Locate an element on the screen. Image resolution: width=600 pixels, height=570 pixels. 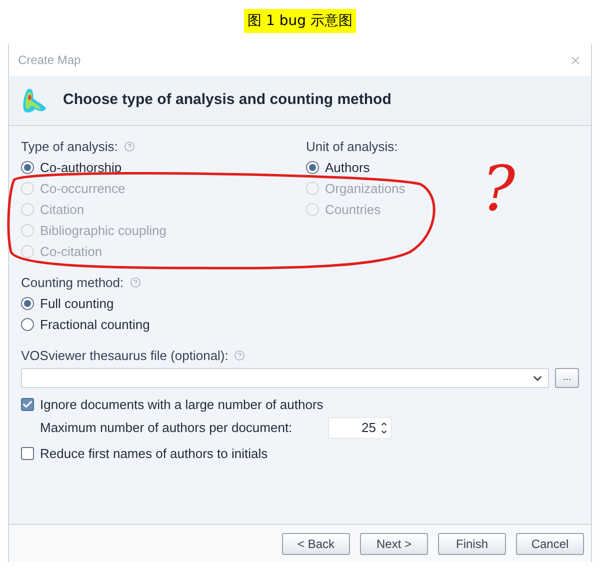
field-label: Maximum number of authors per document: is located at coordinates (167, 428).